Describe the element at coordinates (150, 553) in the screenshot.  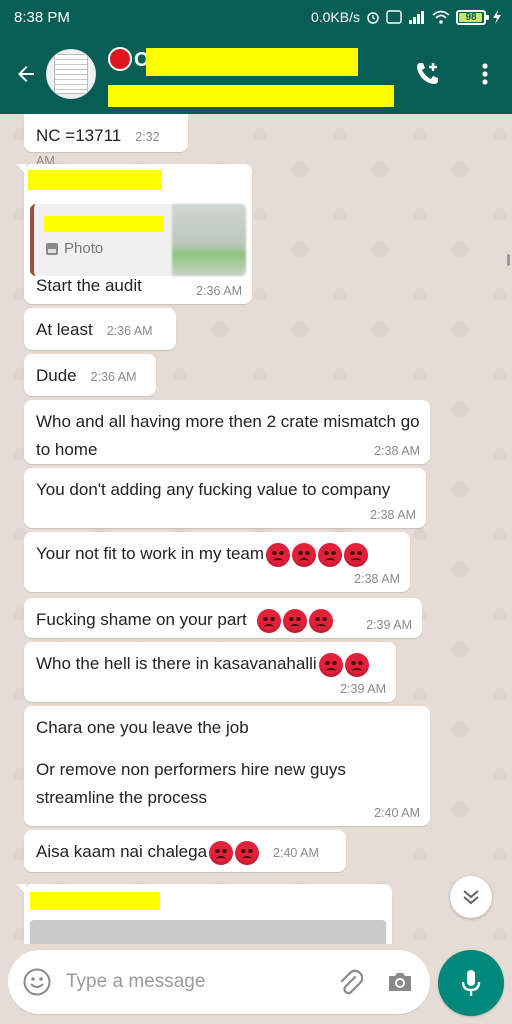
I see `message-text: Your not fit to work in my team` at that location.